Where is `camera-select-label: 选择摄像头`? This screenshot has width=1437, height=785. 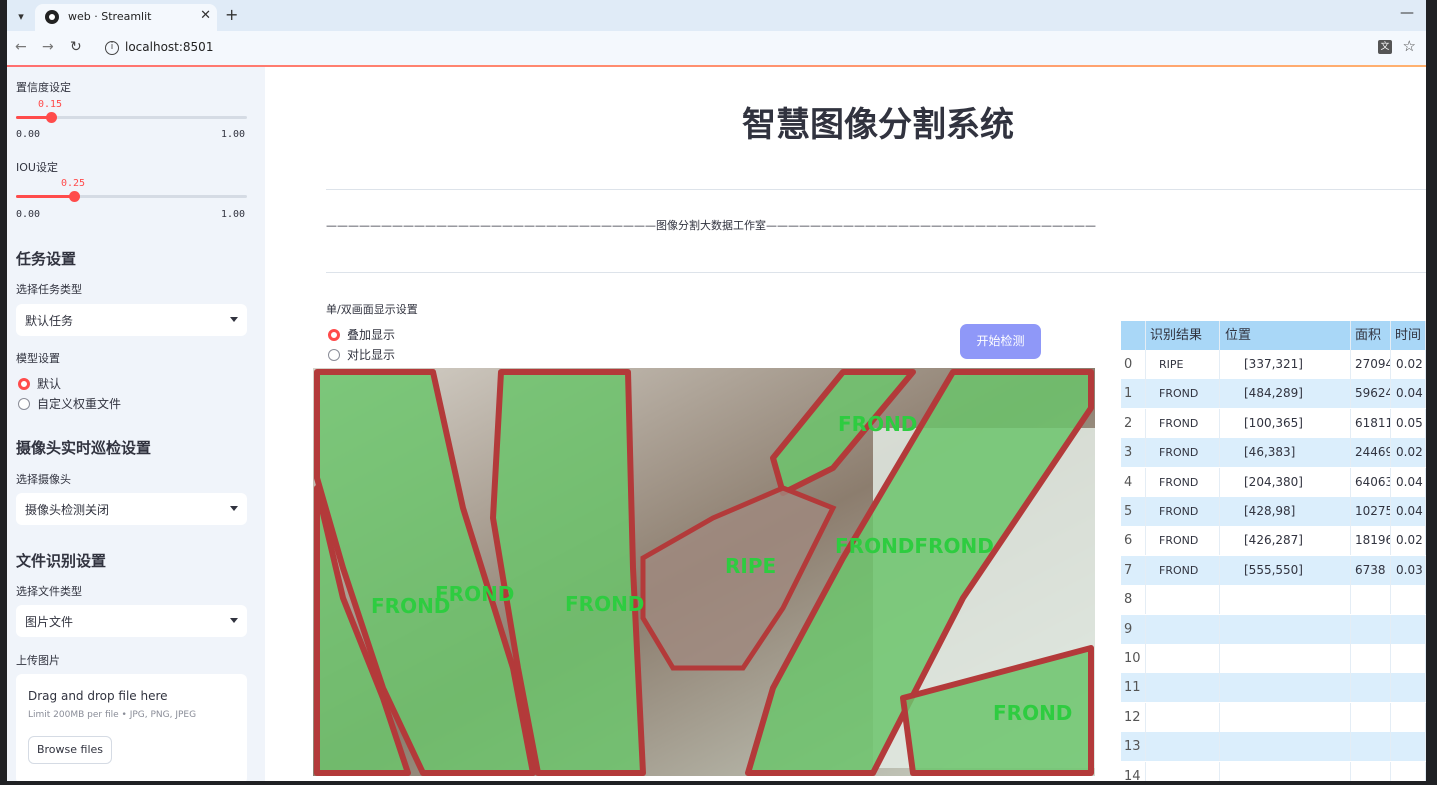
camera-select-label: 选择摄像头 is located at coordinates (43, 479).